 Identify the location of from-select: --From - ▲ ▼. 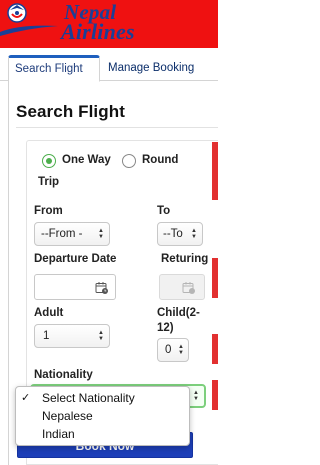
(72, 234).